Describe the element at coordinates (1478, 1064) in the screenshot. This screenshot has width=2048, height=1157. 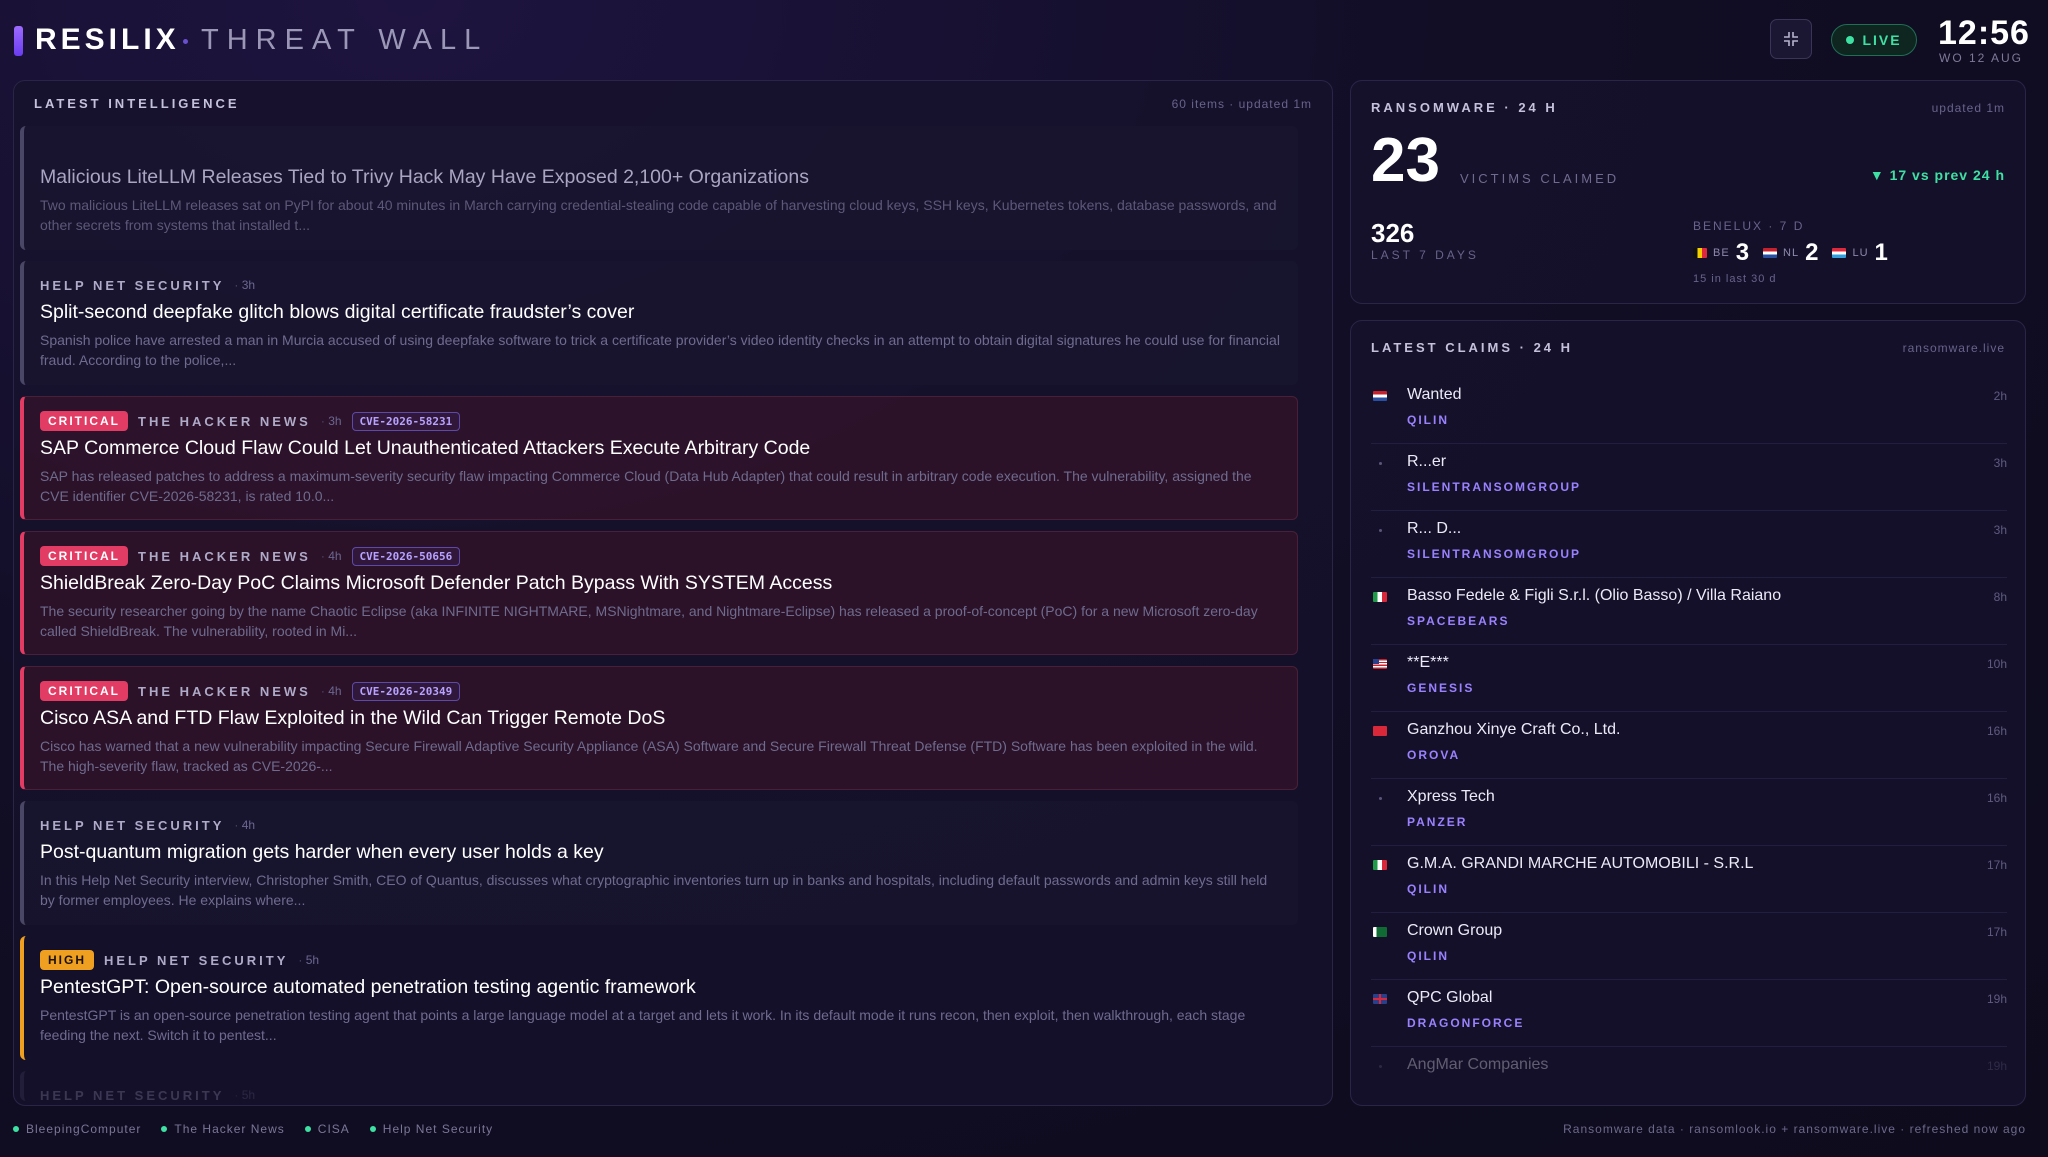
I see `claim-victim: AngMar Companies` at that location.